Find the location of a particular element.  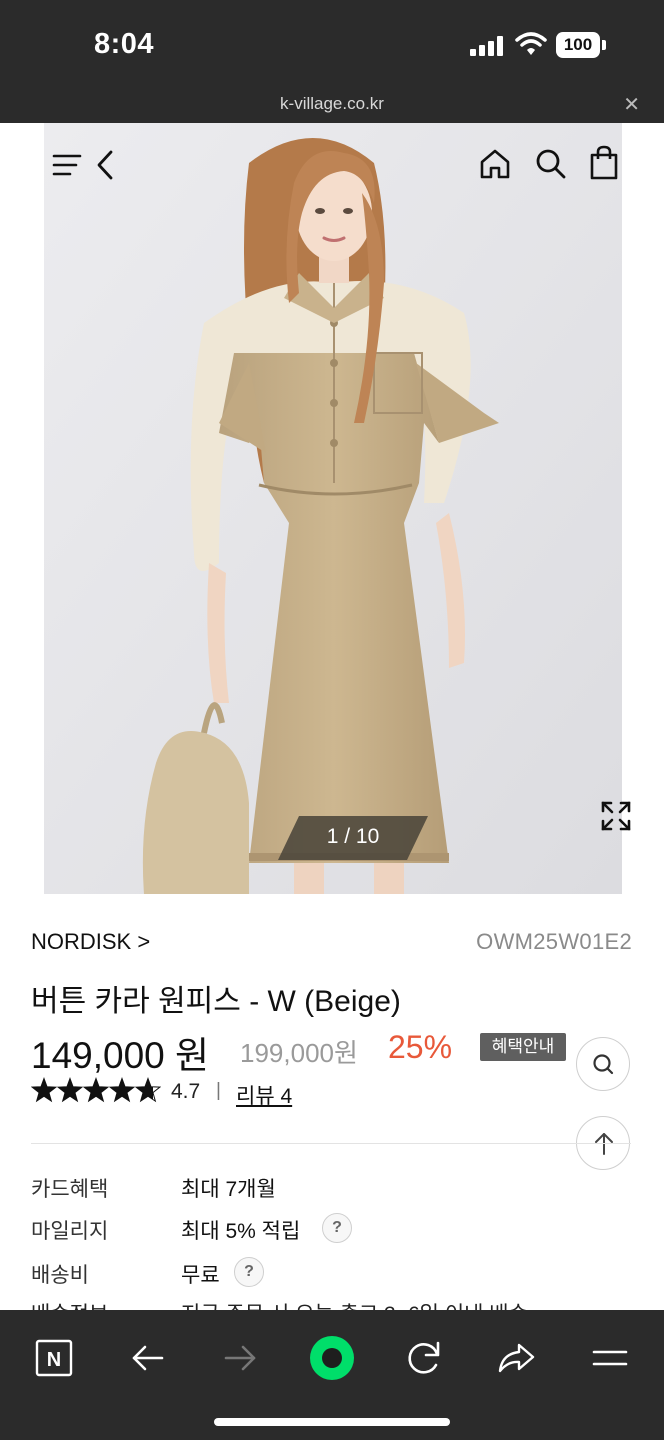

forward-arrow-icon is located at coordinates (240, 1358).